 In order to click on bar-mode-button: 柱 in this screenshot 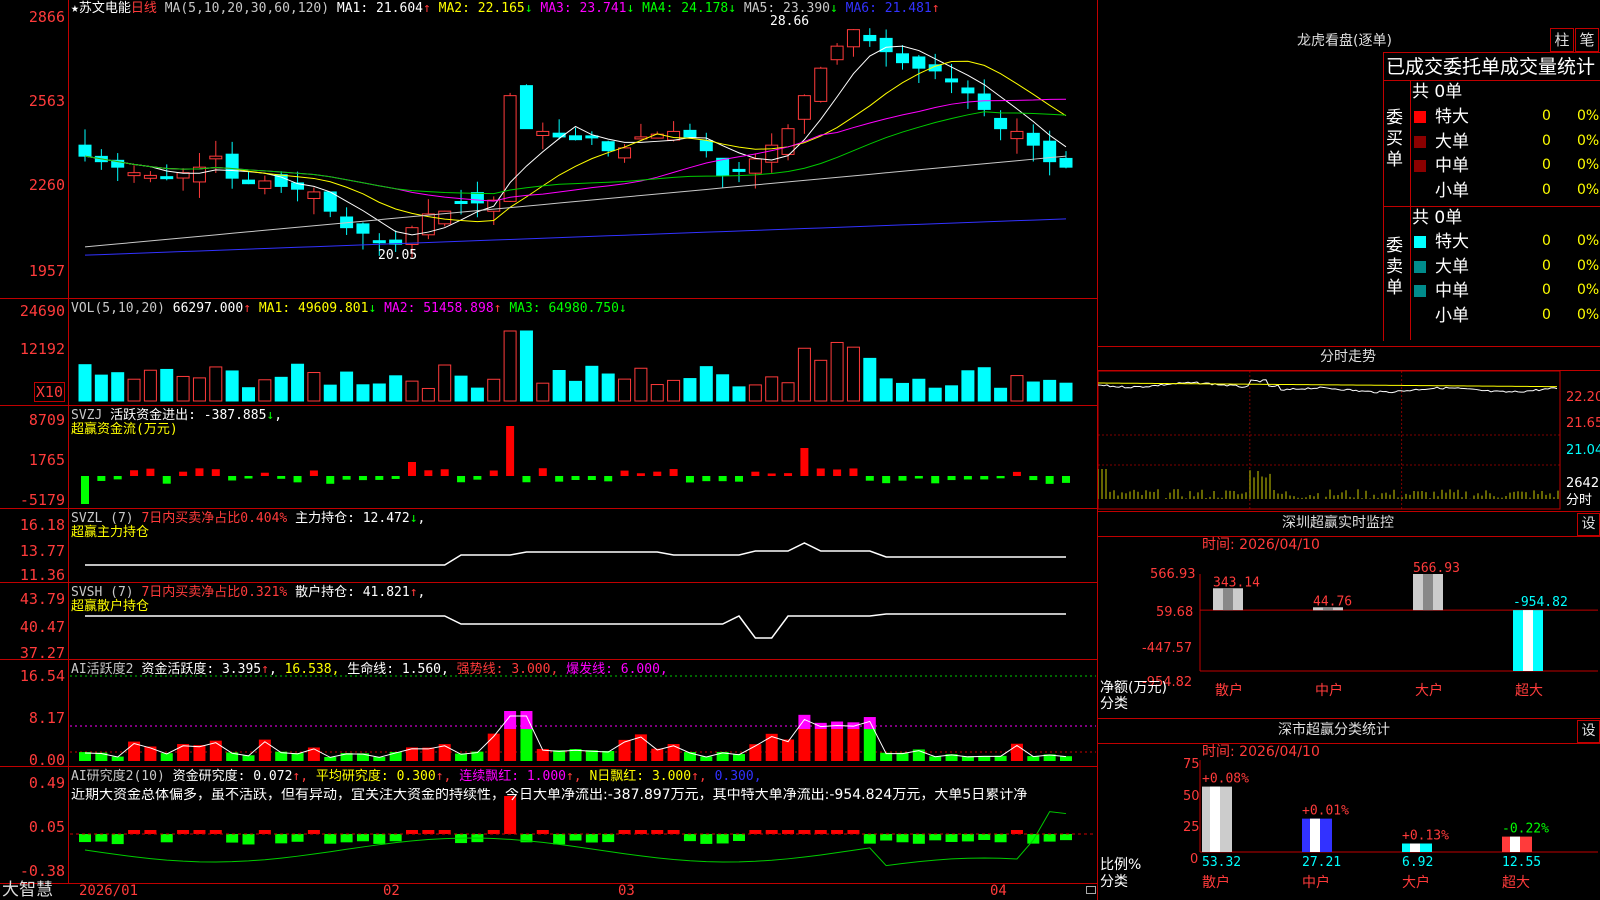, I will do `click(1562, 40)`.